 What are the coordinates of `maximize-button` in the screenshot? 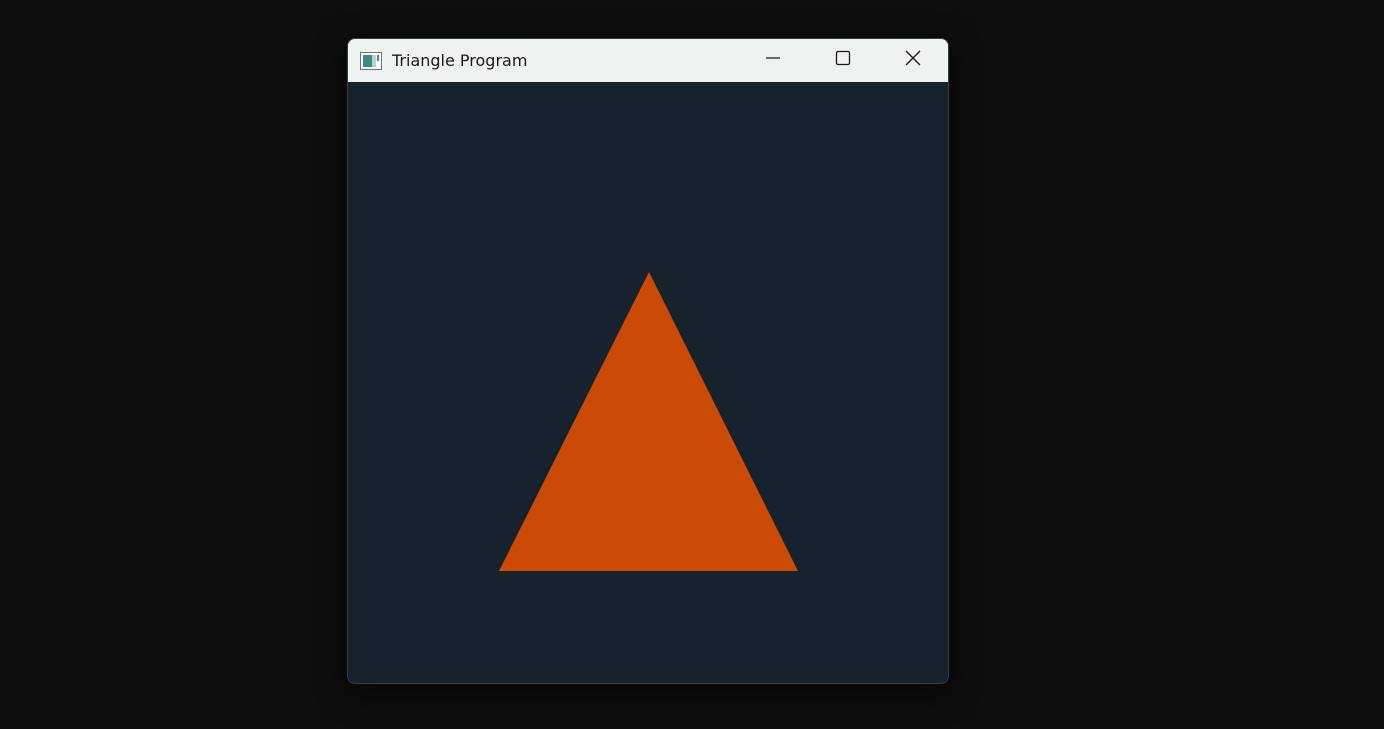 It's located at (843, 60).